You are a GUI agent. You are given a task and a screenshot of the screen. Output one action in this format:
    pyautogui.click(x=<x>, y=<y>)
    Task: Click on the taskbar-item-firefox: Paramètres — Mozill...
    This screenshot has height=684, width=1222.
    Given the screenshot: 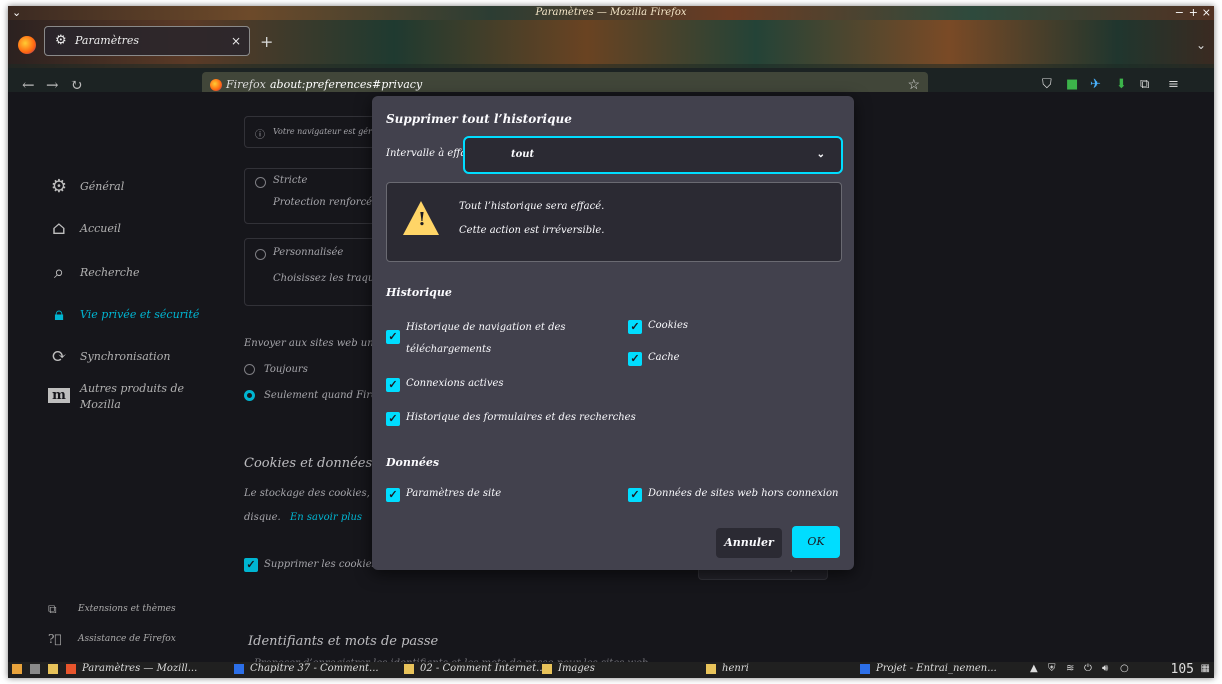 What is the action you would take?
    pyautogui.click(x=131, y=668)
    